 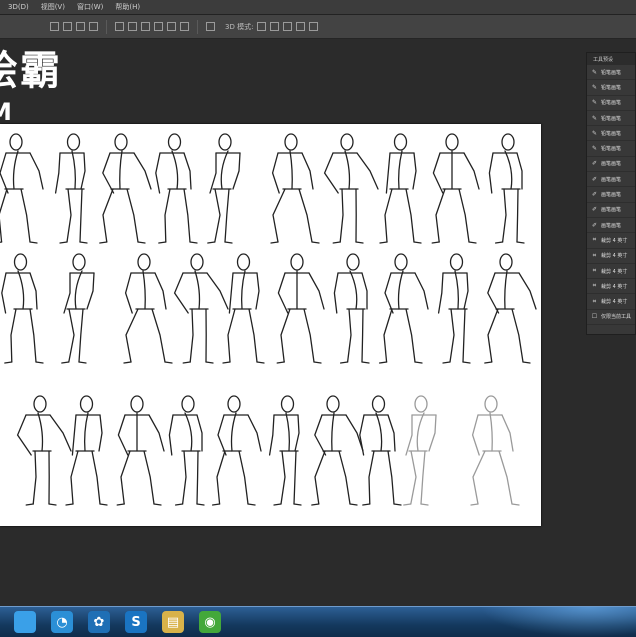 What do you see at coordinates (18, 7) in the screenshot?
I see `menu-3d: 3D(D)` at bounding box center [18, 7].